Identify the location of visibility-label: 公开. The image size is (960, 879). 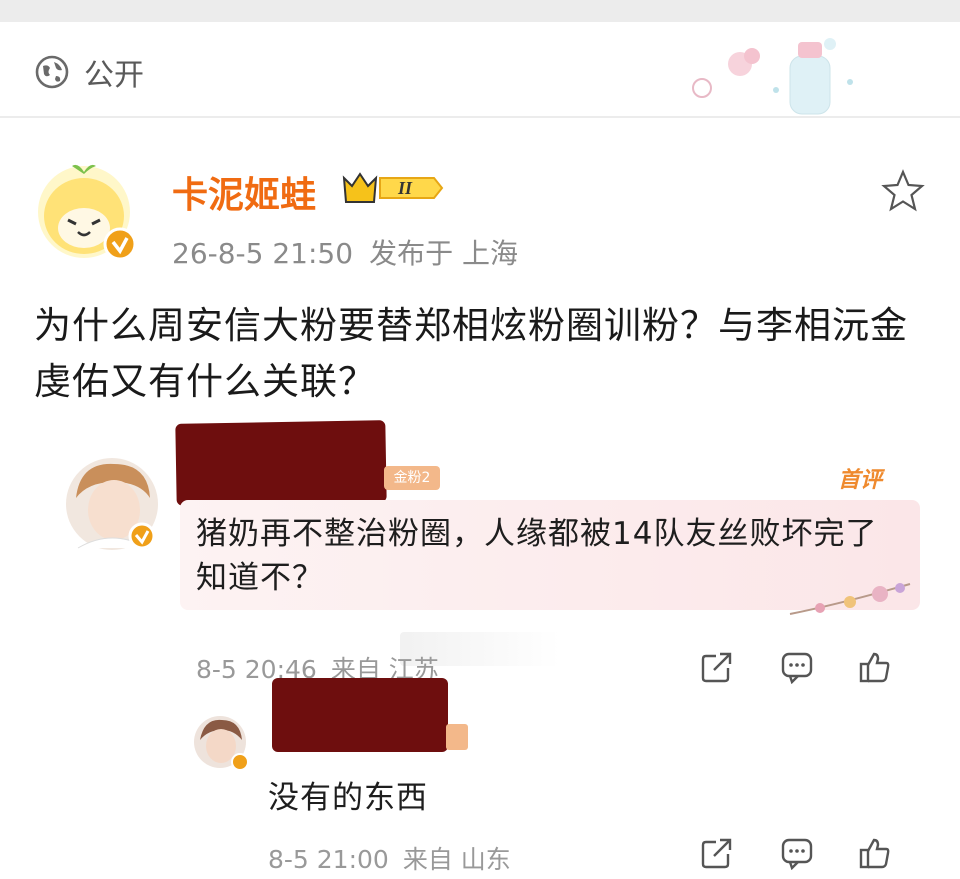
(114, 75).